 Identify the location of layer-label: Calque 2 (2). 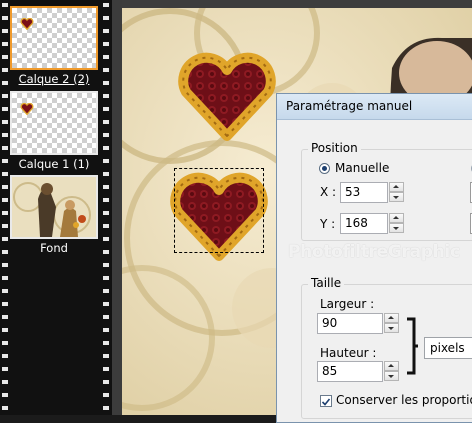
(54, 79).